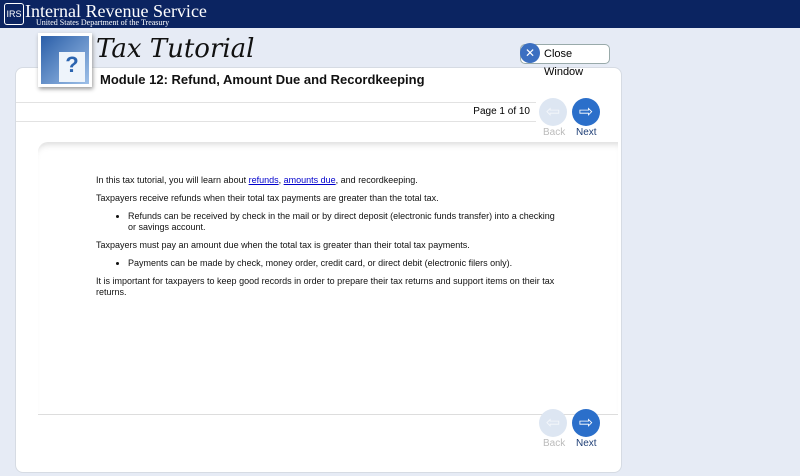 The image size is (800, 476). What do you see at coordinates (501, 111) in the screenshot?
I see `page-indicator: Page 1 of 10` at bounding box center [501, 111].